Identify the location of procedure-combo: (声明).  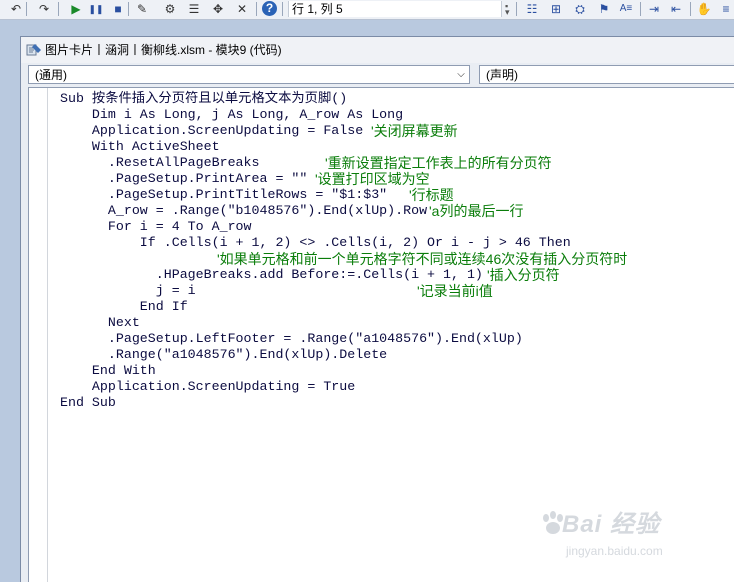
(606, 74).